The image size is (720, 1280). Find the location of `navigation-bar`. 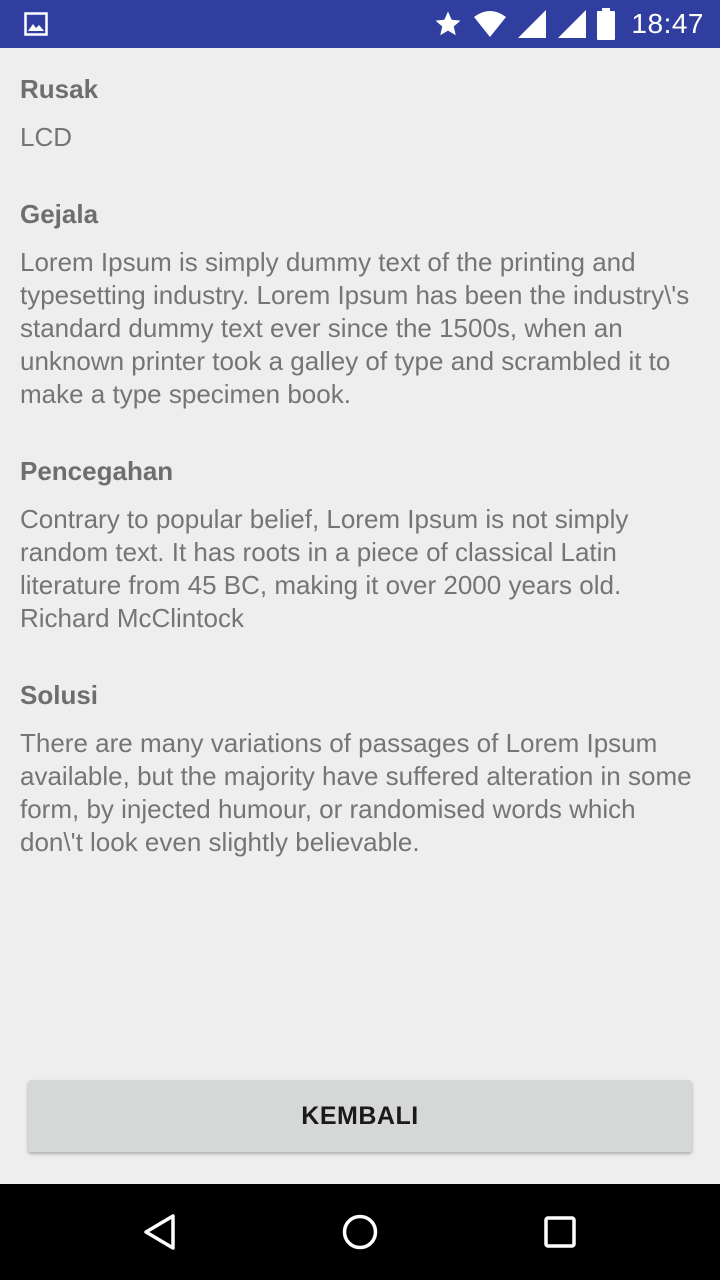

navigation-bar is located at coordinates (360, 1232).